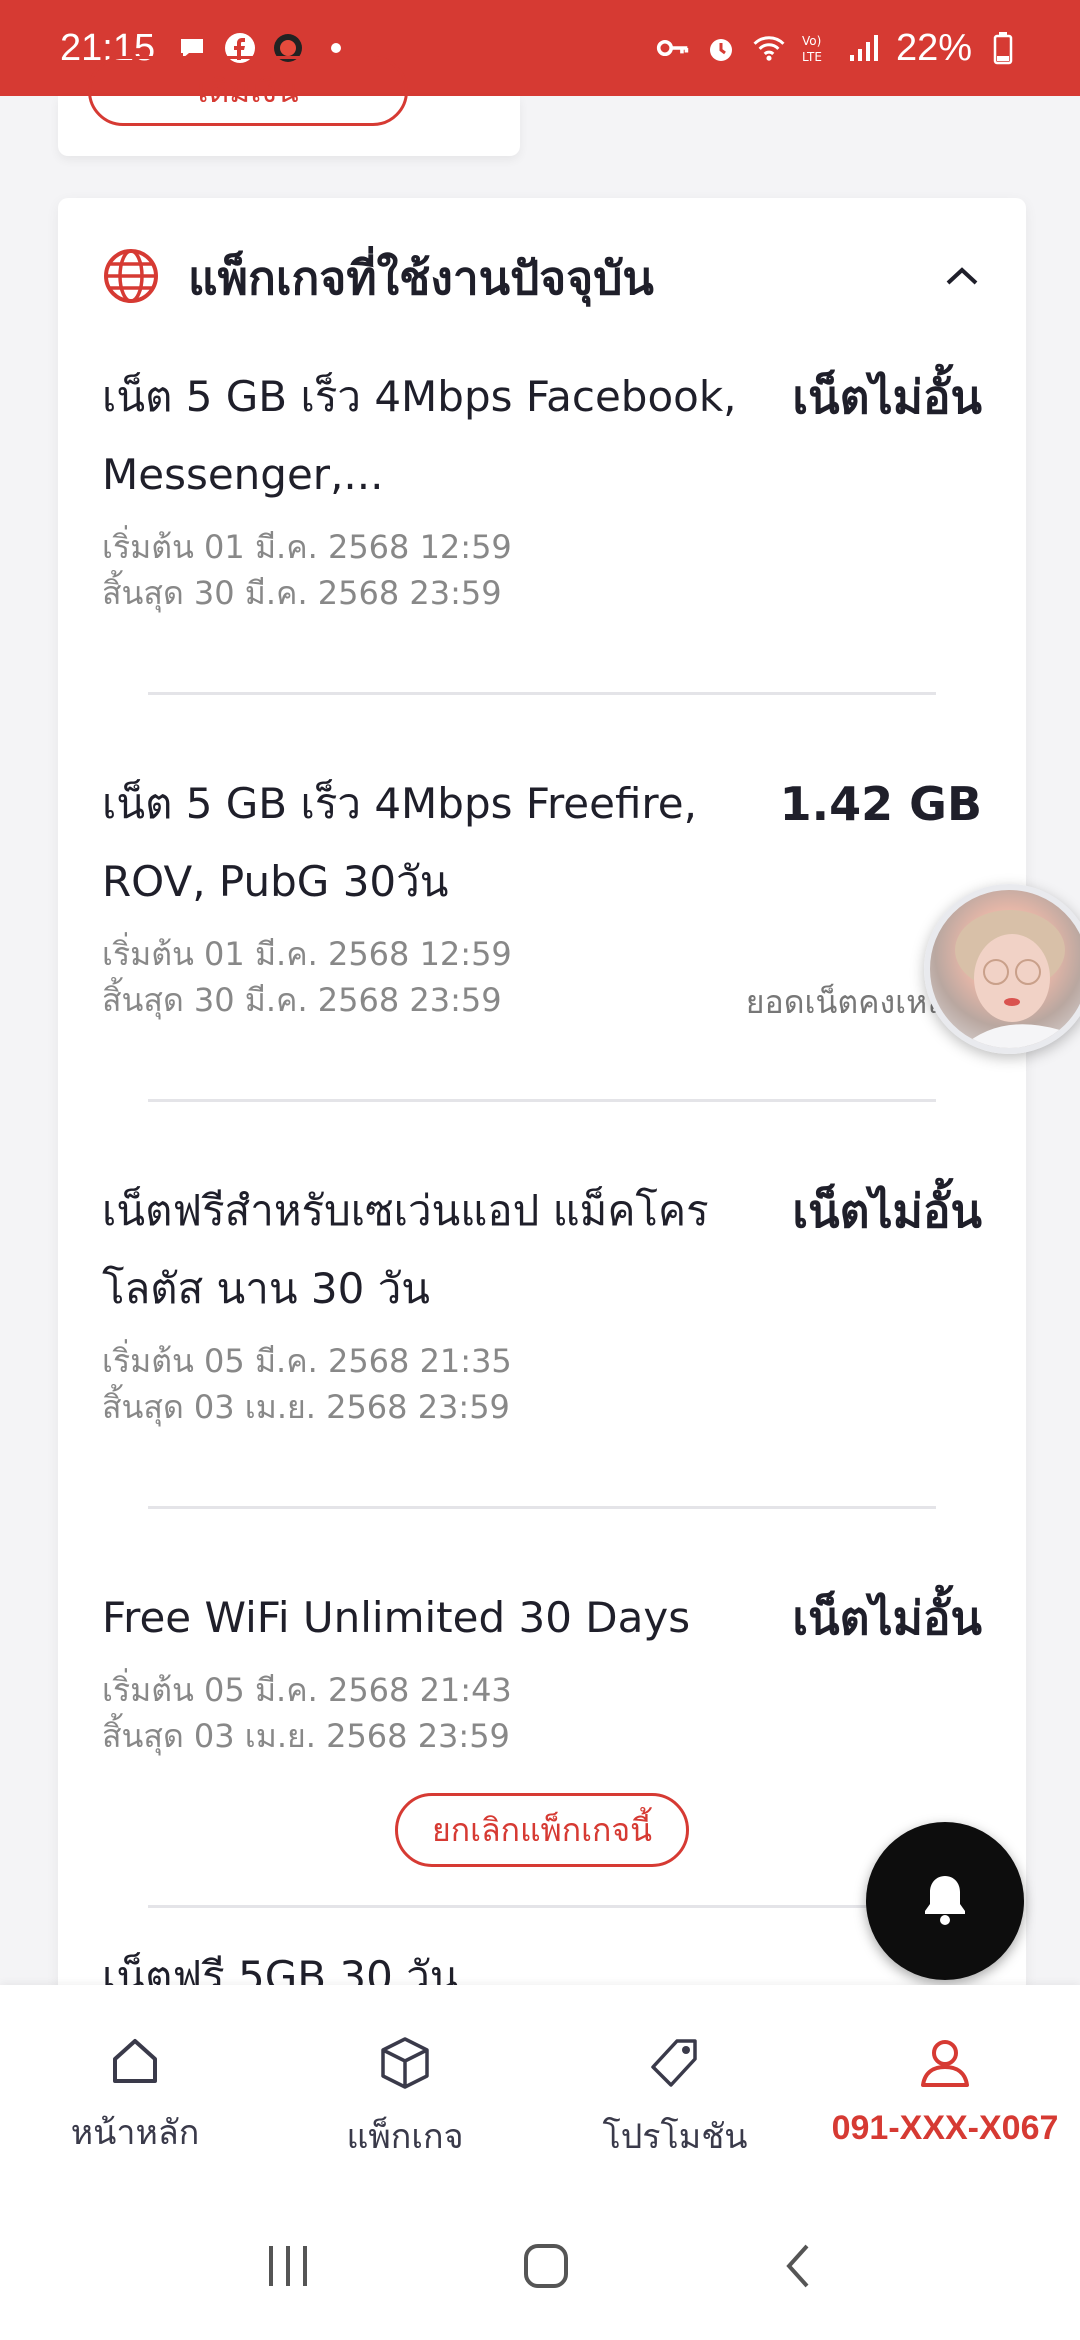  What do you see at coordinates (421, 277) in the screenshot?
I see `card-title: แพ็กเกจที่ใช้งานปัจจุบัน` at bounding box center [421, 277].